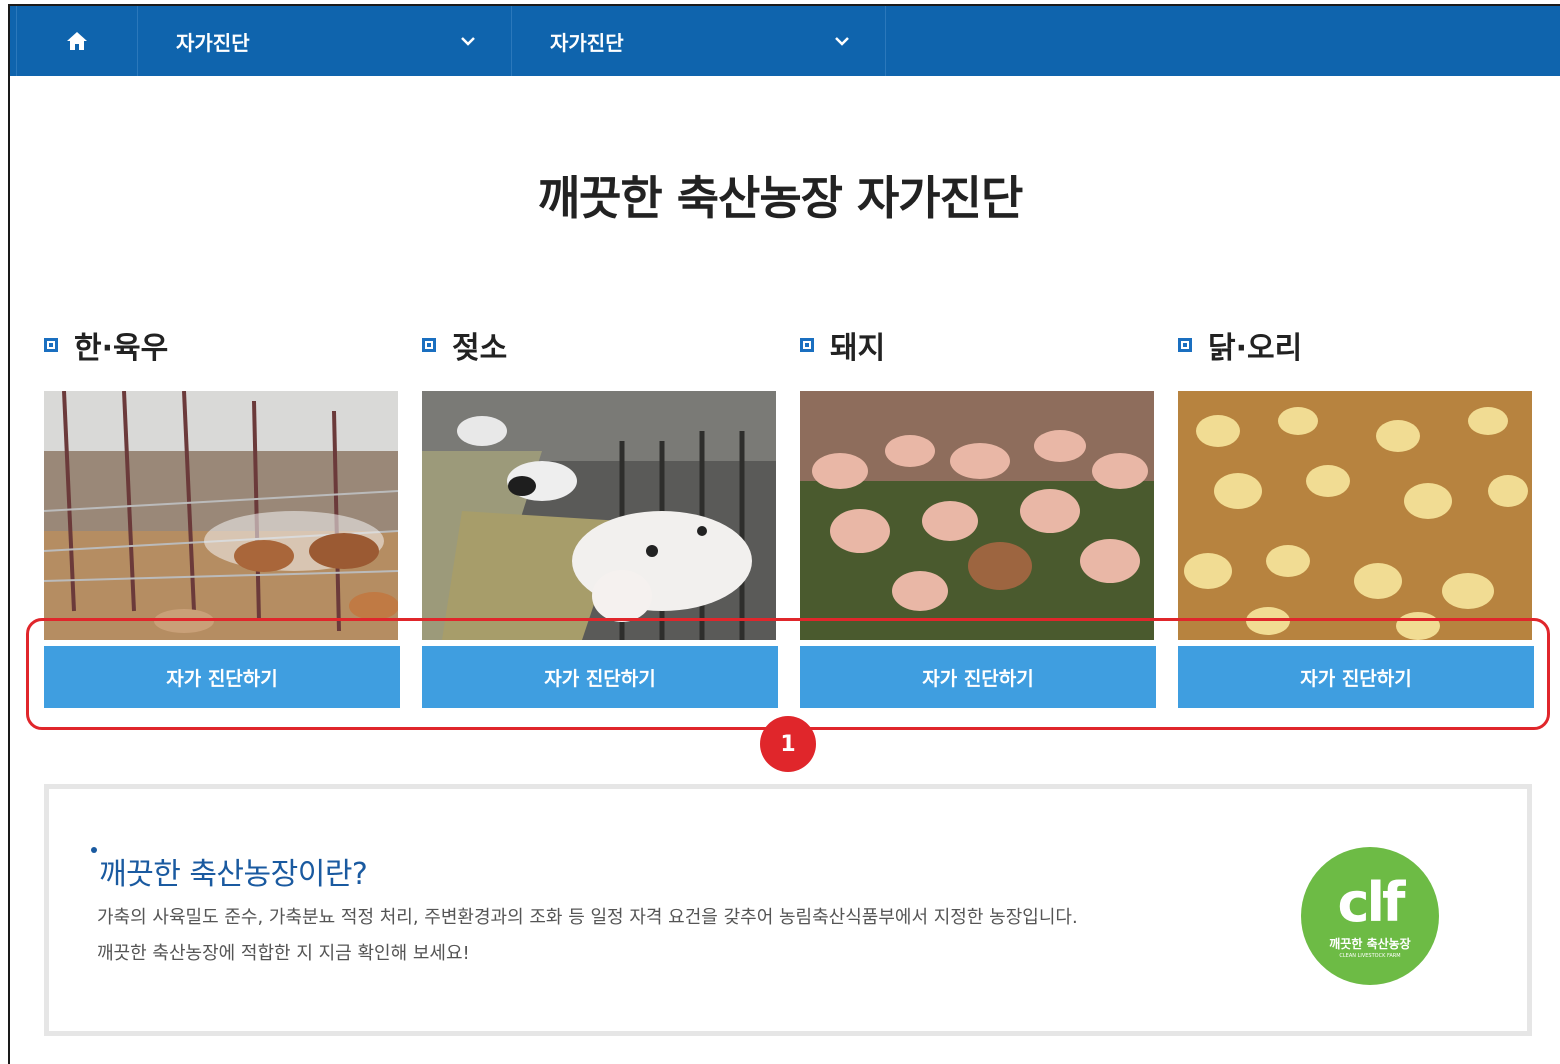  What do you see at coordinates (283, 953) in the screenshot?
I see `info-description-line-2: 깨끗한 축산농장에 적합한 지 지금 확인해 보세요!` at bounding box center [283, 953].